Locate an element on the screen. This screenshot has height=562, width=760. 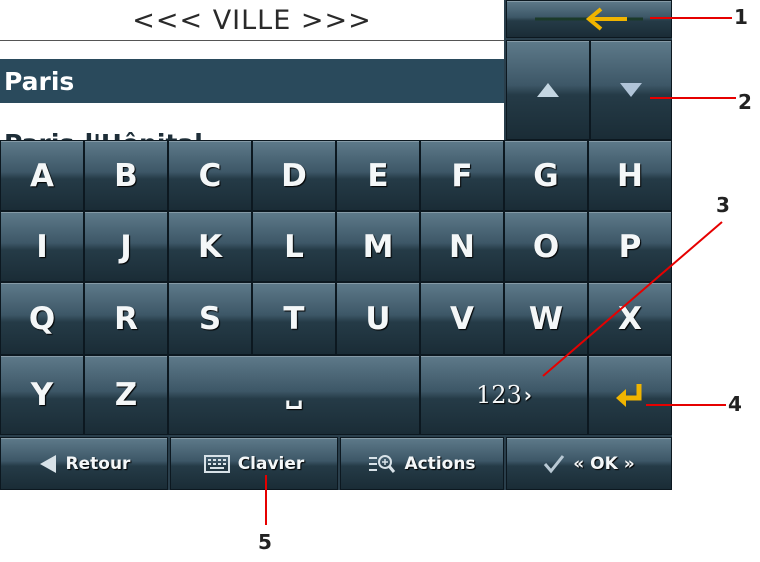
callout-label-4: 4 is located at coordinates (735, 404).